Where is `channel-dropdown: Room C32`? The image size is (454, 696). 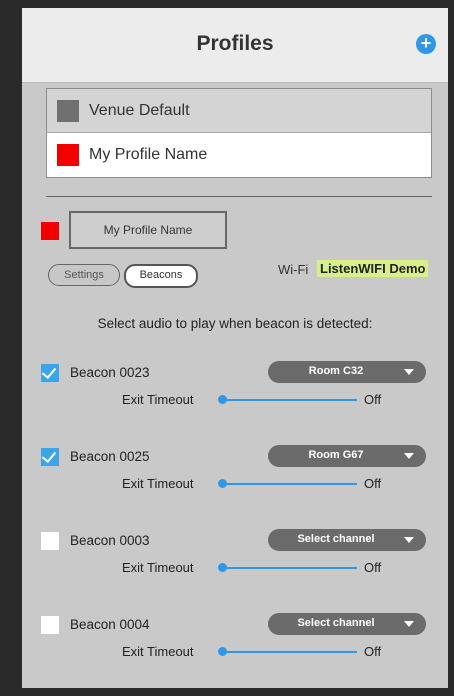 channel-dropdown: Room C32 is located at coordinates (347, 372).